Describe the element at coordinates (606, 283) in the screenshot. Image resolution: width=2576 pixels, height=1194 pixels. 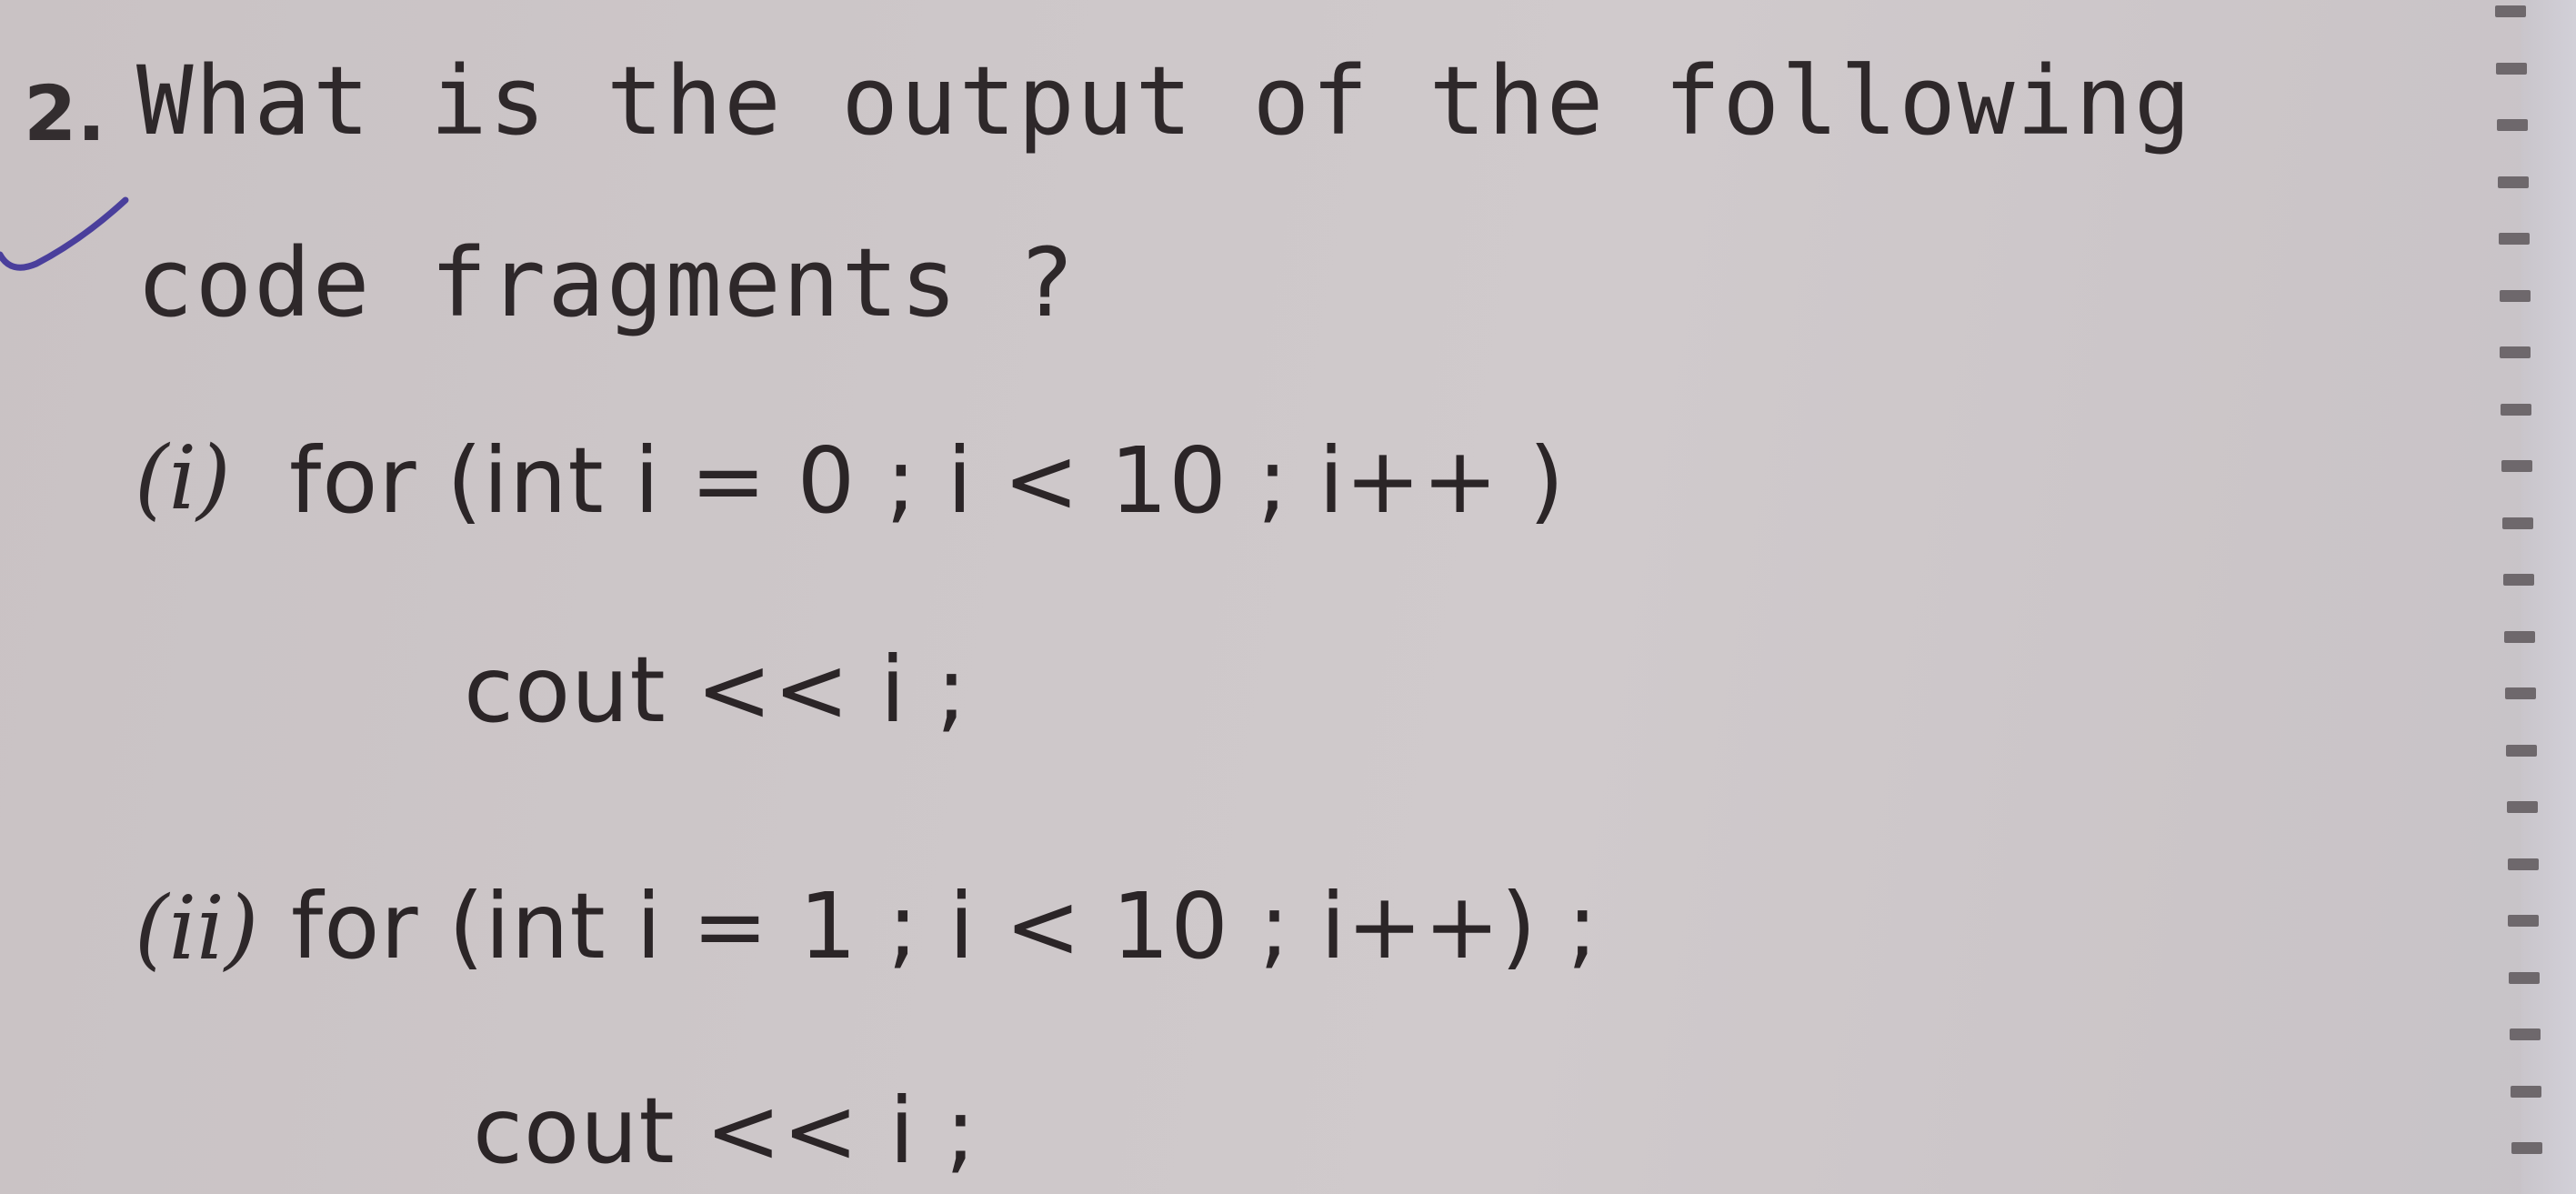
I see `question-text-line-2: code fragments ?` at that location.